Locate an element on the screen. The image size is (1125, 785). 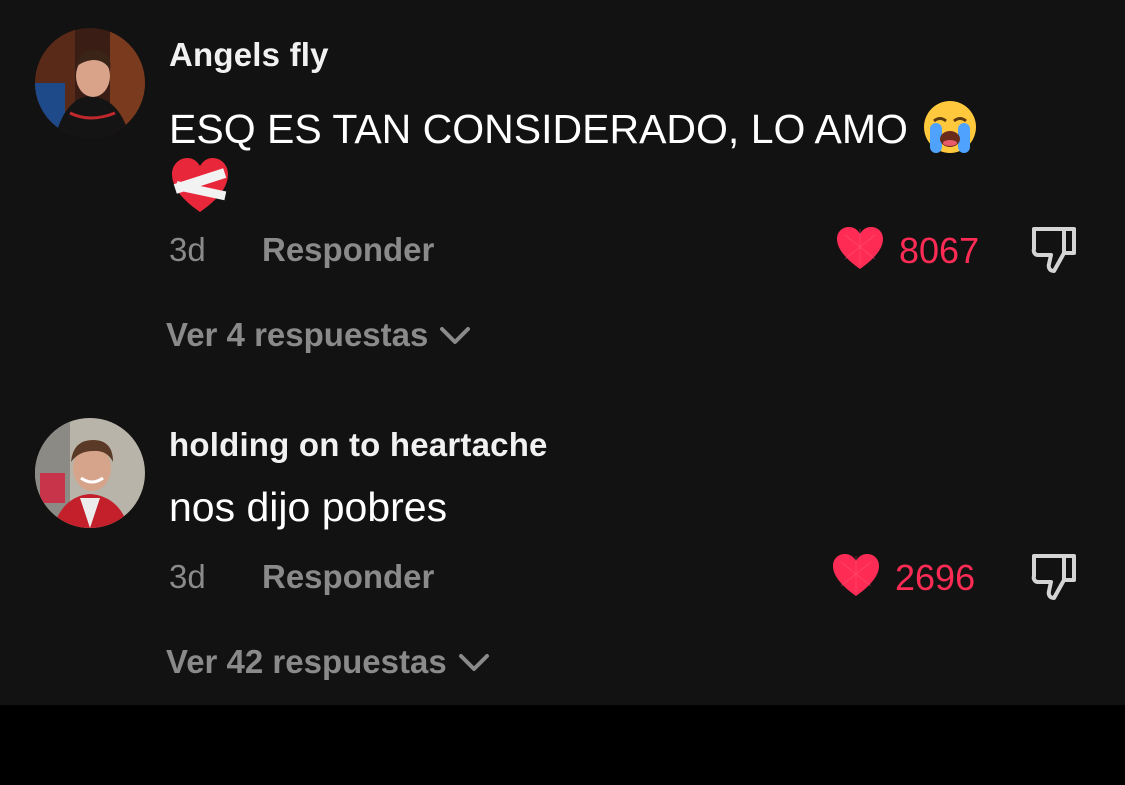
like-button: 2696 is located at coordinates (903, 577).